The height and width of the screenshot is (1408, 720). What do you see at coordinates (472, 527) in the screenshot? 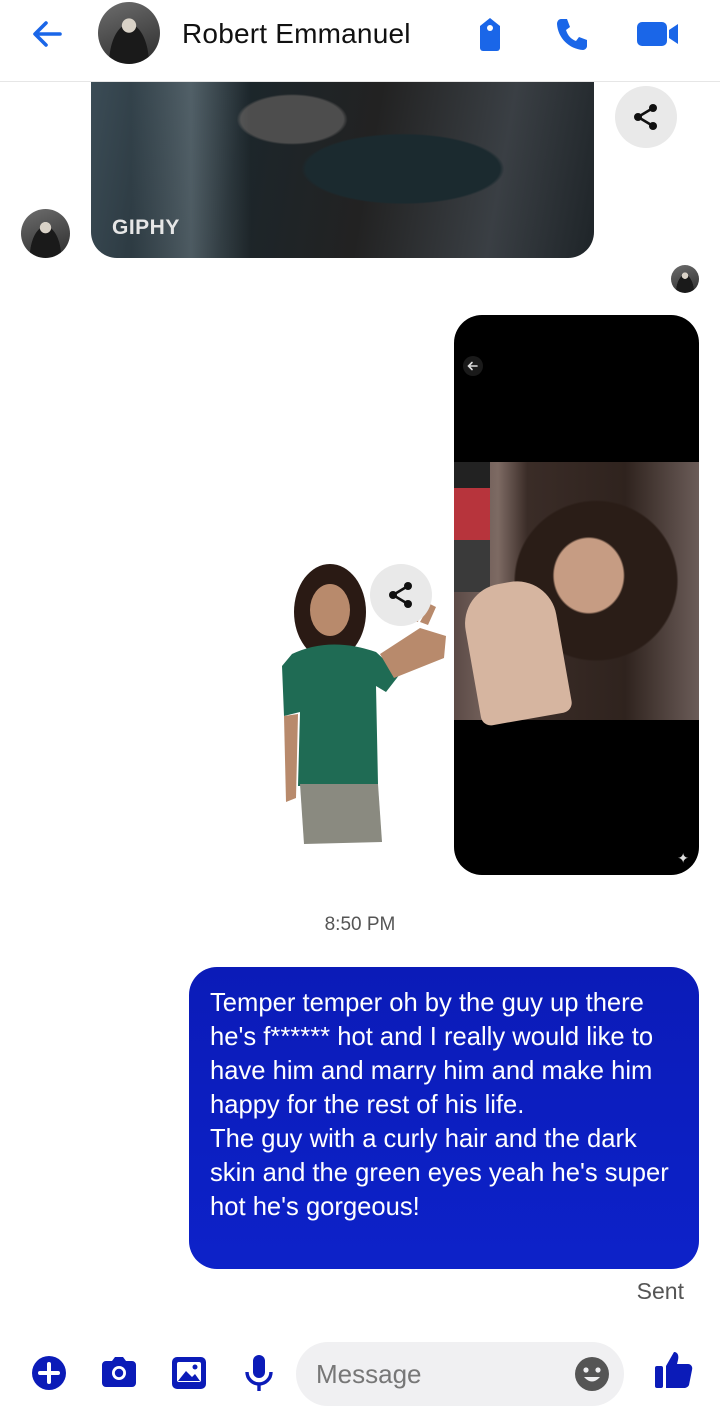
I see `background-poster` at bounding box center [472, 527].